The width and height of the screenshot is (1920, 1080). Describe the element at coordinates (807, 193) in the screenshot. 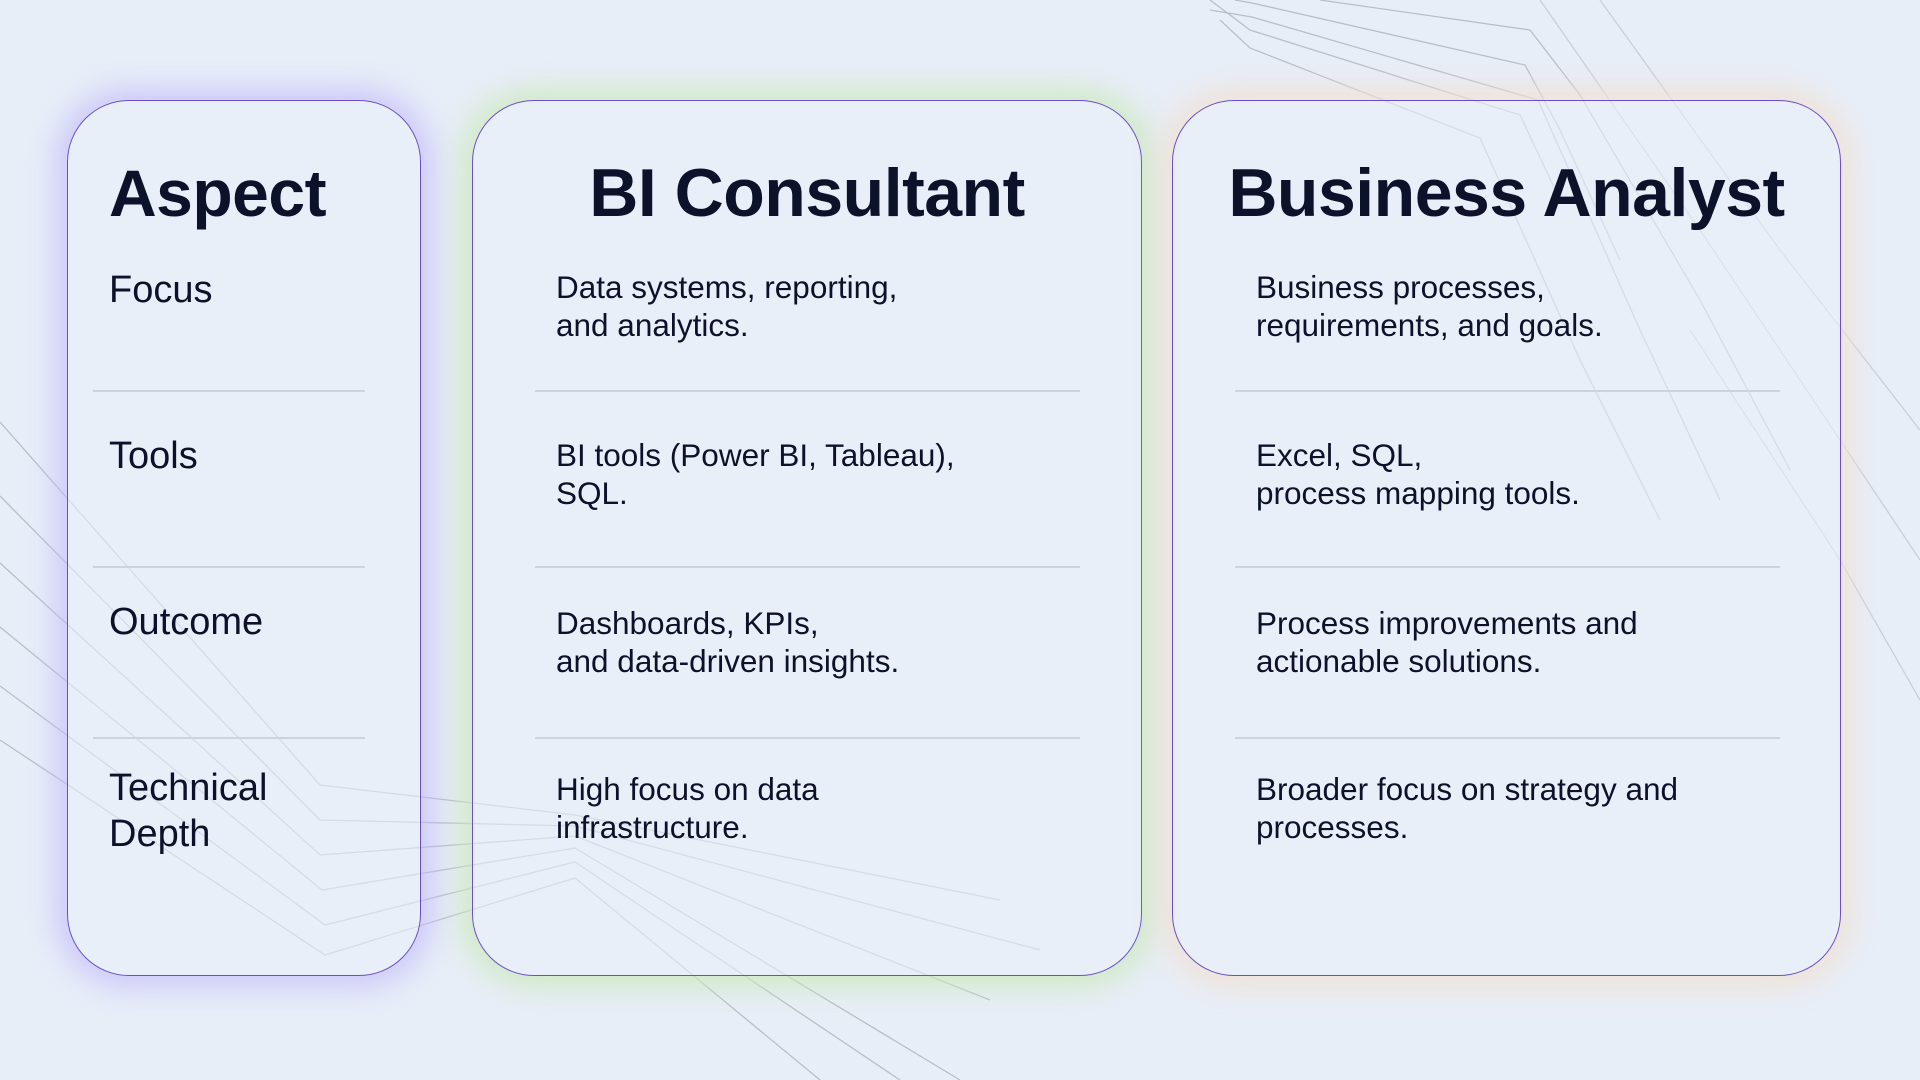

I see `bi-consultant-title: BI Consultant` at that location.